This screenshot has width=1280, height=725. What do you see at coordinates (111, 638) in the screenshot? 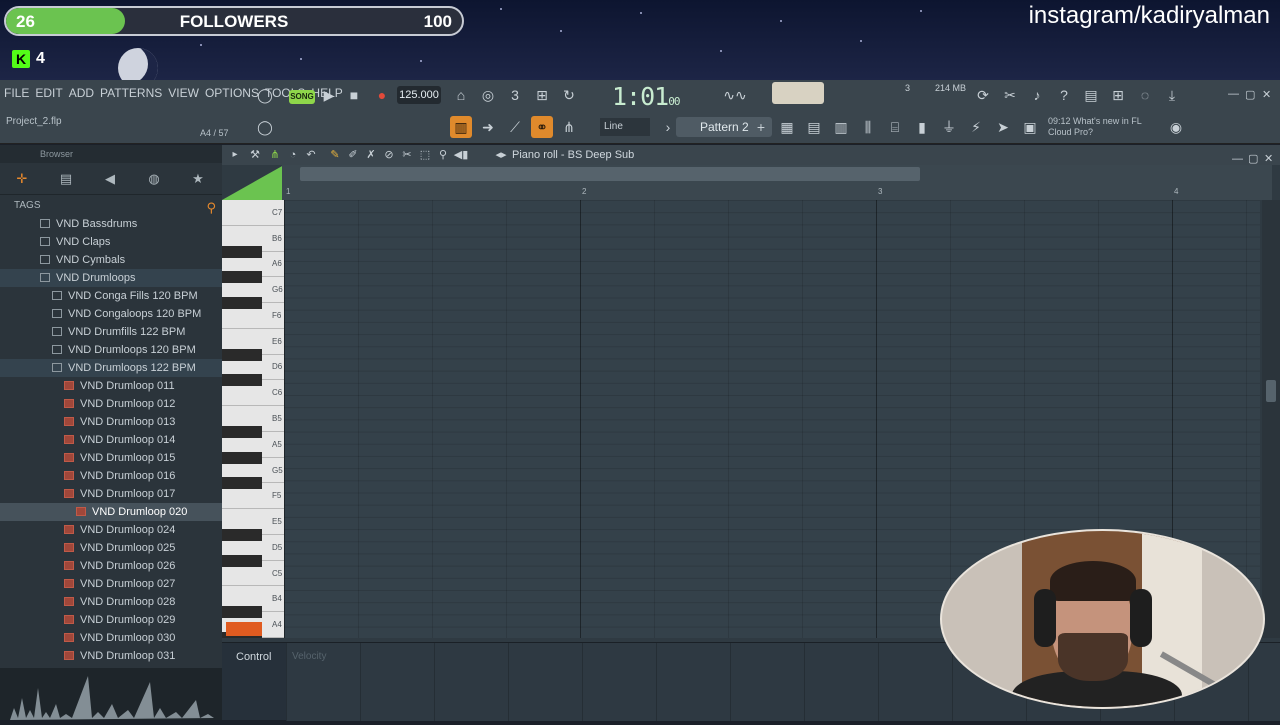
I see `browser-file-item: VND Drumloop 030` at bounding box center [111, 638].